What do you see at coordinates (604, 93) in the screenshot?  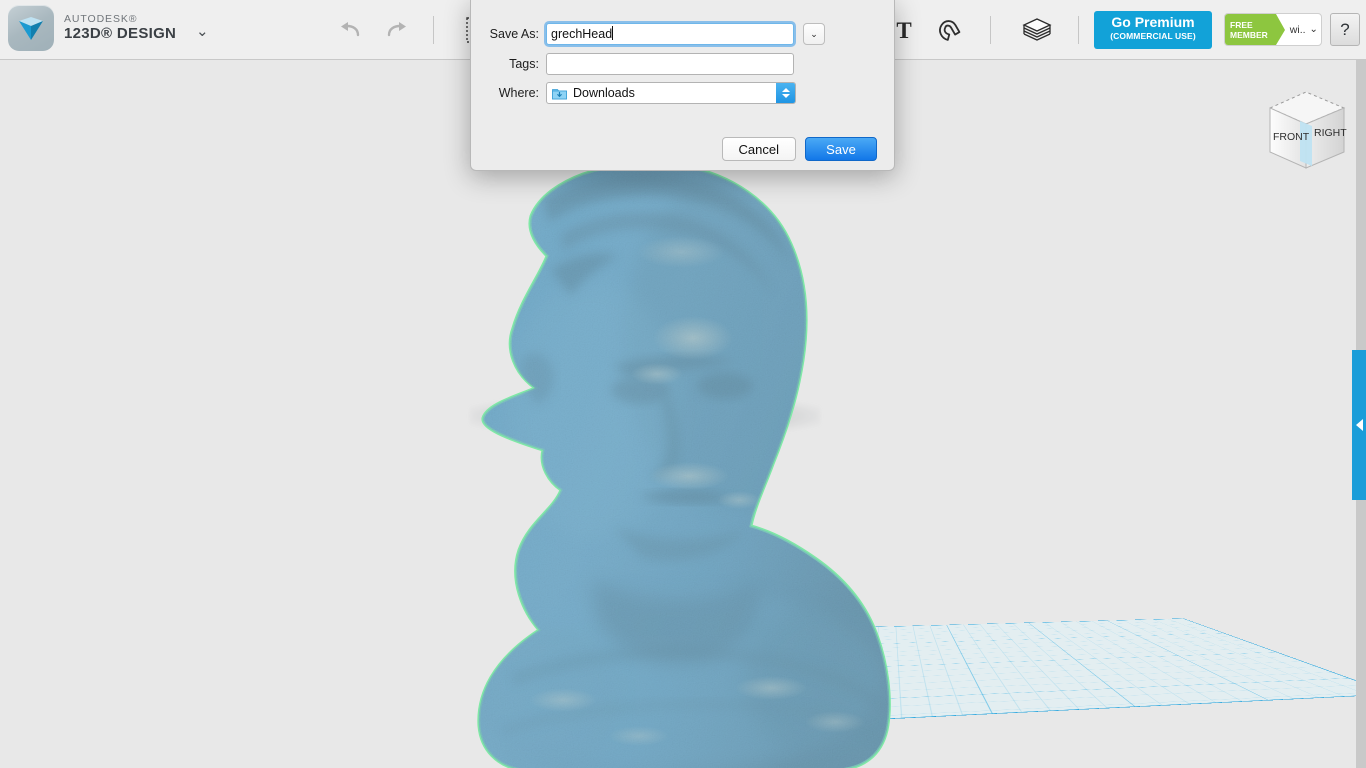 I see `where-value: Downloads` at bounding box center [604, 93].